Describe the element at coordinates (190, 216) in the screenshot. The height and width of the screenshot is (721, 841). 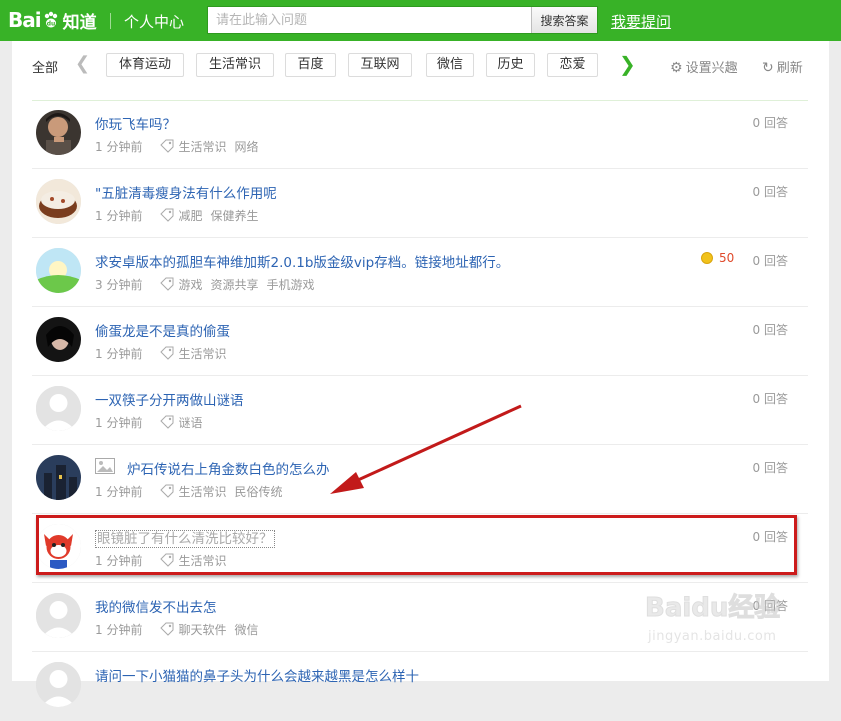
I see `question-tag: 减肥` at that location.